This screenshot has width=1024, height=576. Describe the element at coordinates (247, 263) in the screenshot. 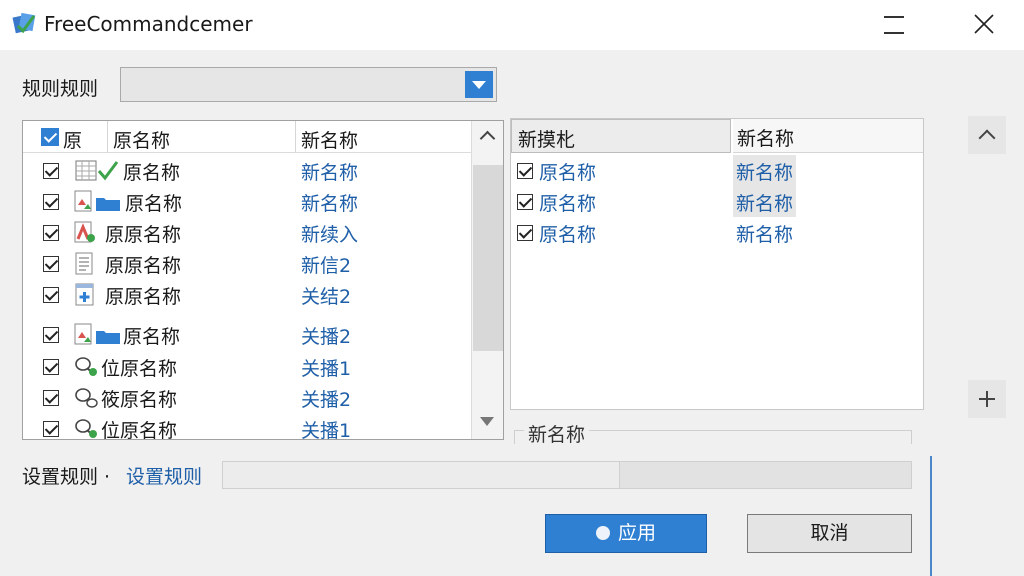

I see `list-item: 原原名称 新信2` at that location.